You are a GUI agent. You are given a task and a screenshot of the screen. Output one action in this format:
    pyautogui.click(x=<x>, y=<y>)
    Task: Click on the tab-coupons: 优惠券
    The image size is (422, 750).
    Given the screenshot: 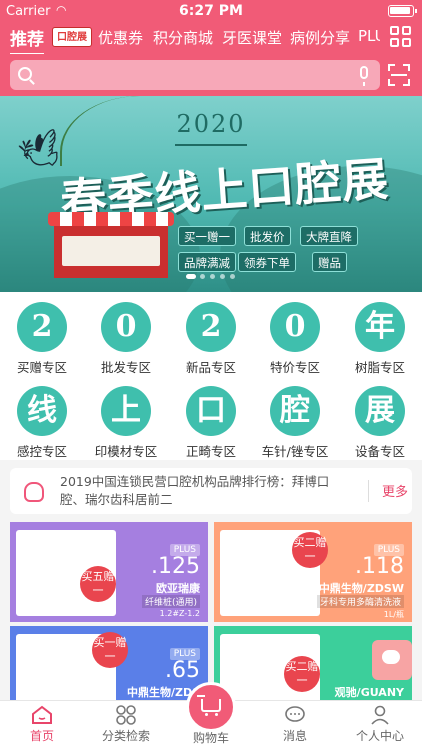 What is the action you would take?
    pyautogui.click(x=120, y=37)
    